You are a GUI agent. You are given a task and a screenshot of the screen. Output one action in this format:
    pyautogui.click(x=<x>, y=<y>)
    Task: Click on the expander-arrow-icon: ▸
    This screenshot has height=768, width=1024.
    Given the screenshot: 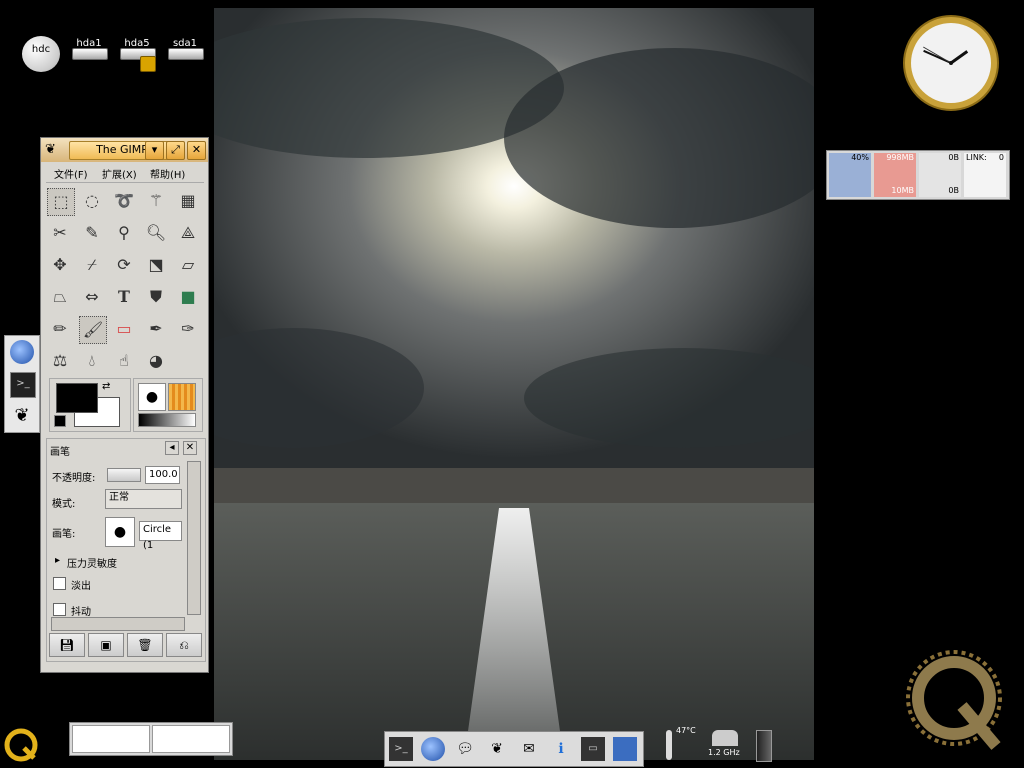 What is the action you would take?
    pyautogui.click(x=57, y=560)
    